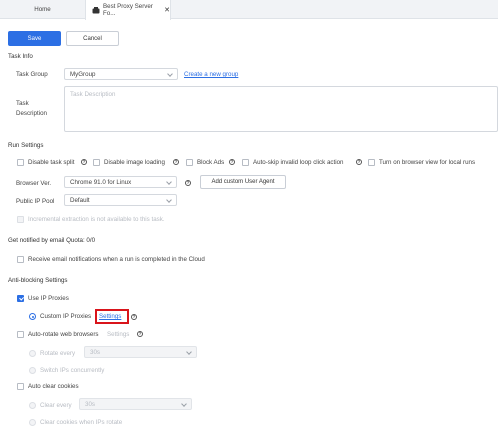 The width and height of the screenshot is (498, 433). Describe the element at coordinates (281, 109) in the screenshot. I see `task-description-input: Task Description` at that location.